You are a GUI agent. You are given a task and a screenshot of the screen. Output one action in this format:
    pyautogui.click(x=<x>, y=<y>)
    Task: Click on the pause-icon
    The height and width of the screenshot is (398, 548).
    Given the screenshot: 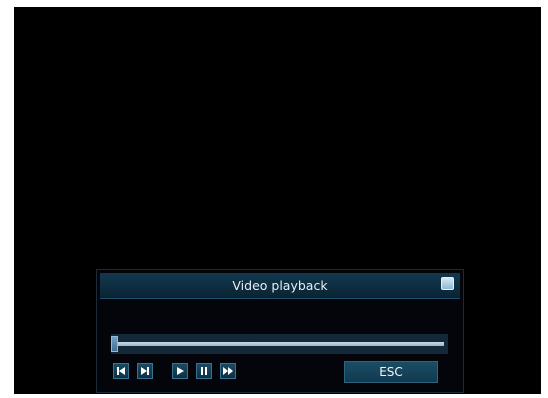 What is the action you would take?
    pyautogui.click(x=204, y=371)
    